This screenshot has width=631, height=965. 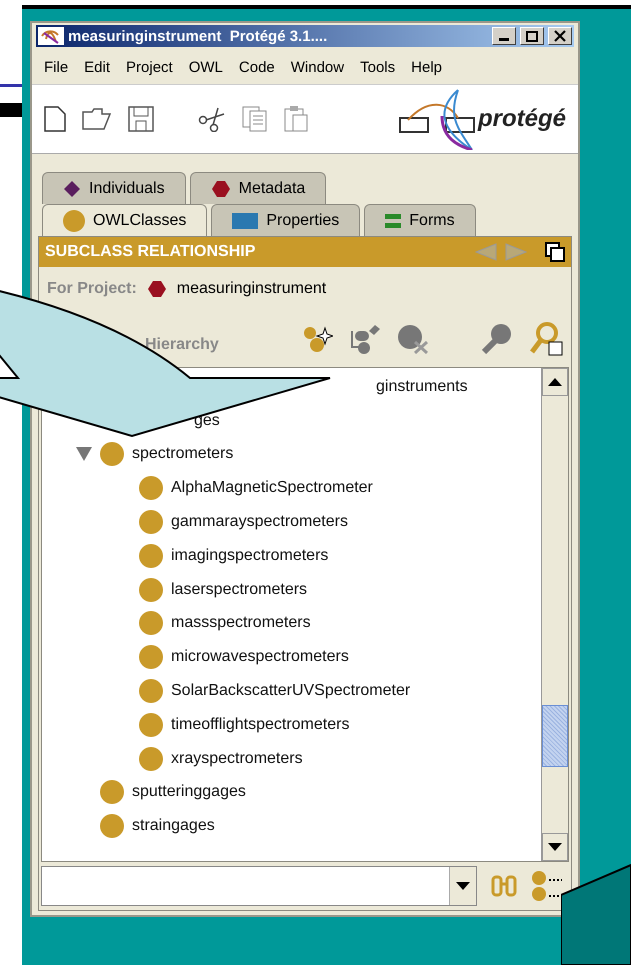 I want to click on tree-item: AlphaMagneticSpectrometer, so click(x=272, y=488).